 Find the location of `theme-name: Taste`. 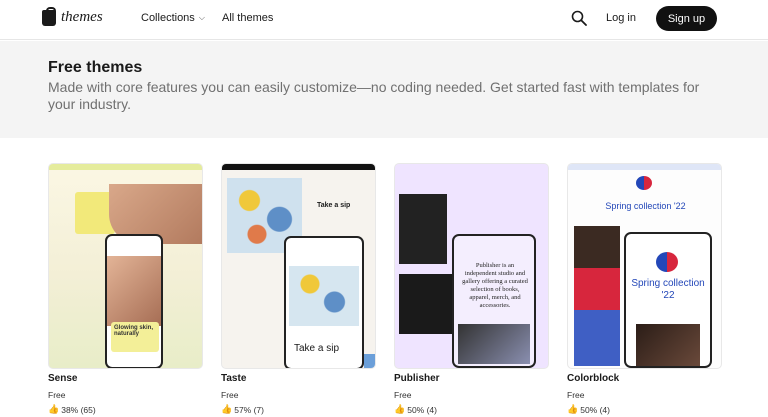

theme-name: Taste is located at coordinates (233, 378).